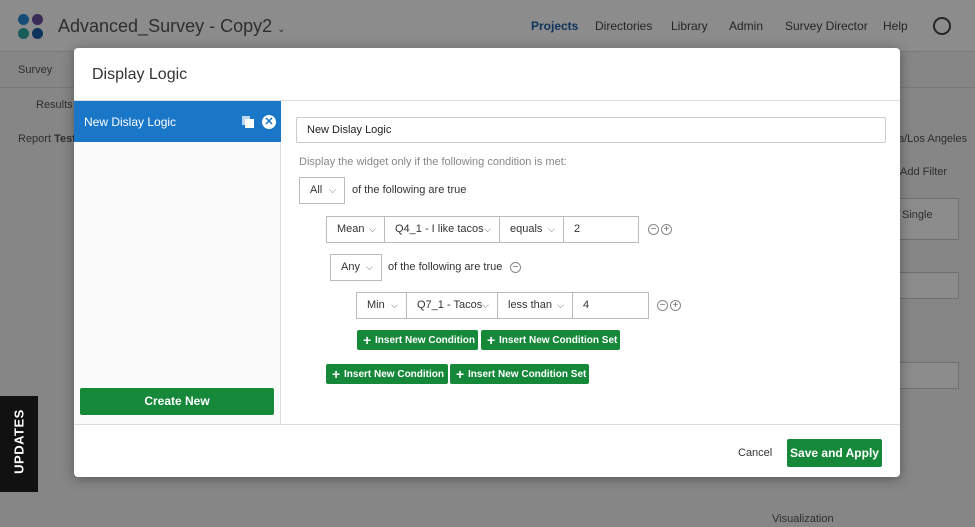  I want to click on updates-tab: UPDATES, so click(19, 444).